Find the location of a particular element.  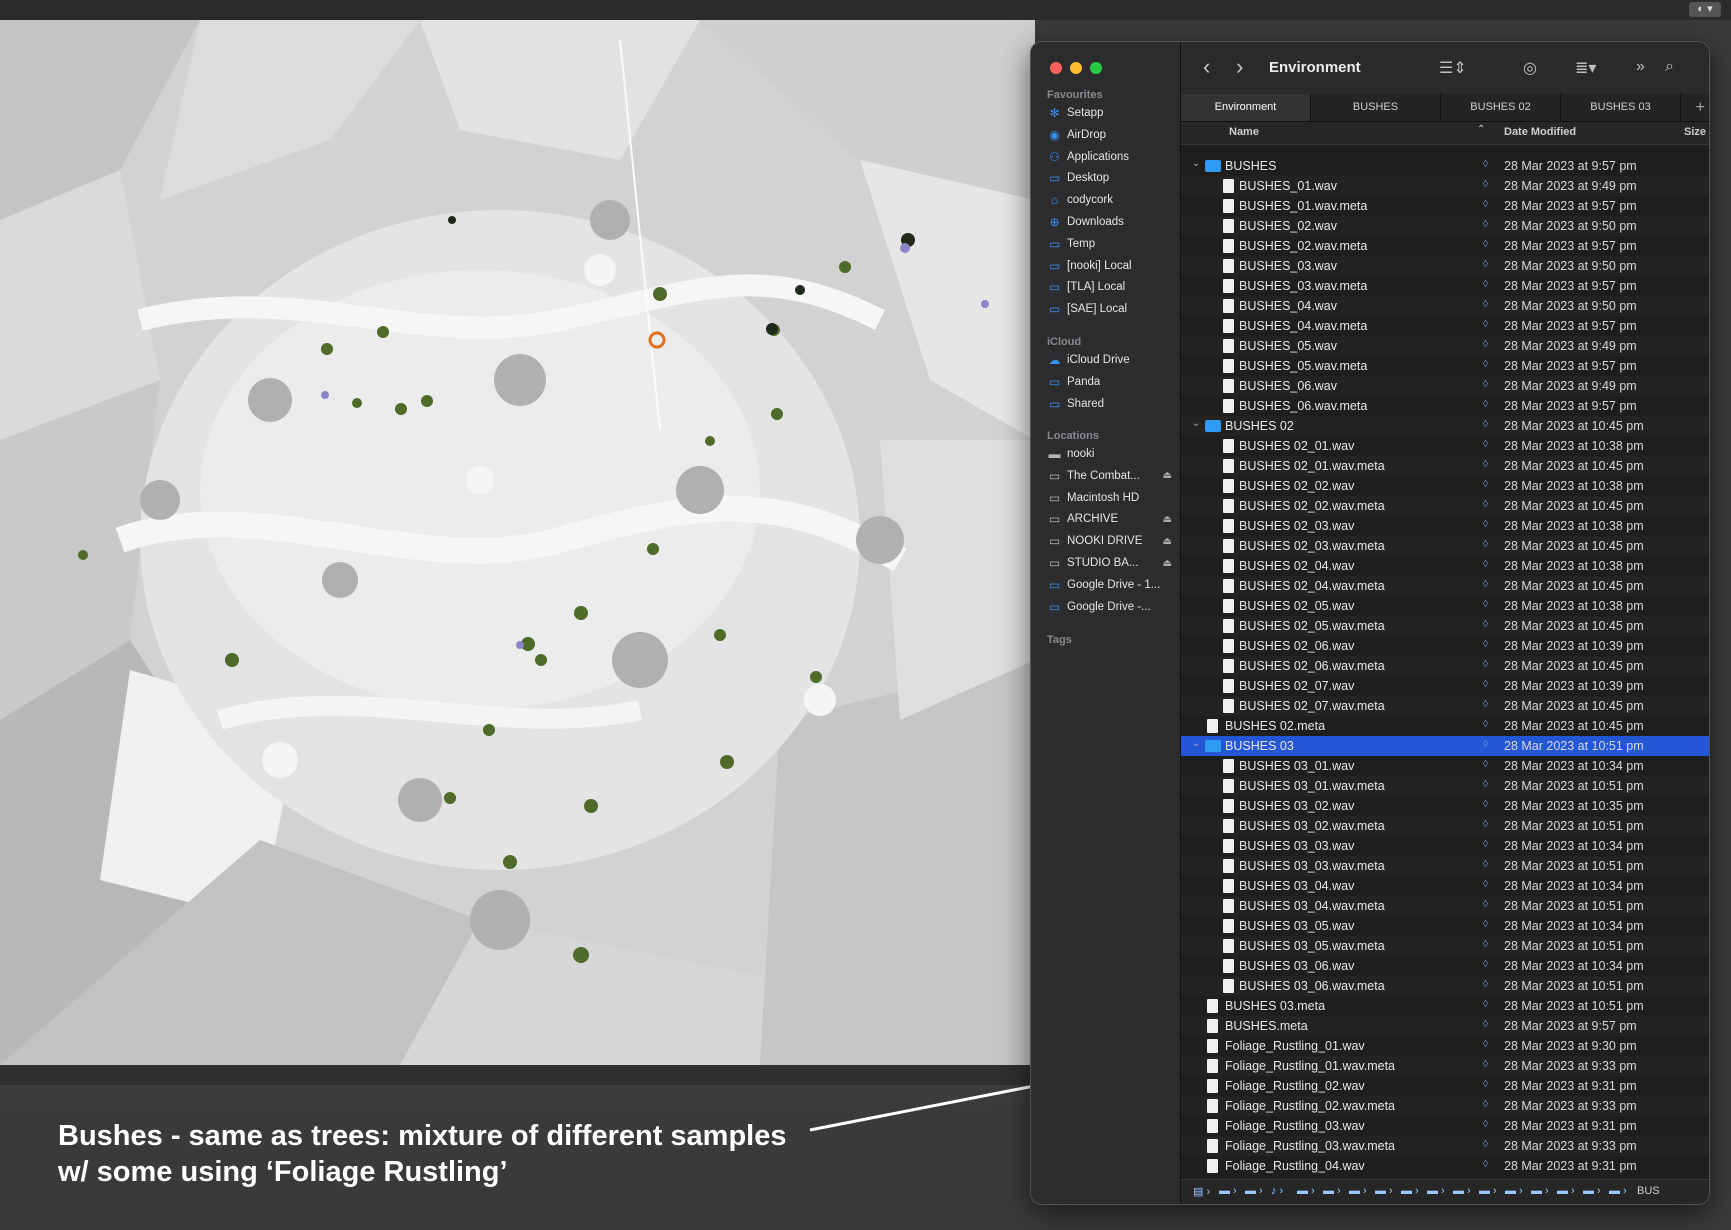

sidebar-item-applications: ⚇ Applications is located at coordinates (1109, 157).